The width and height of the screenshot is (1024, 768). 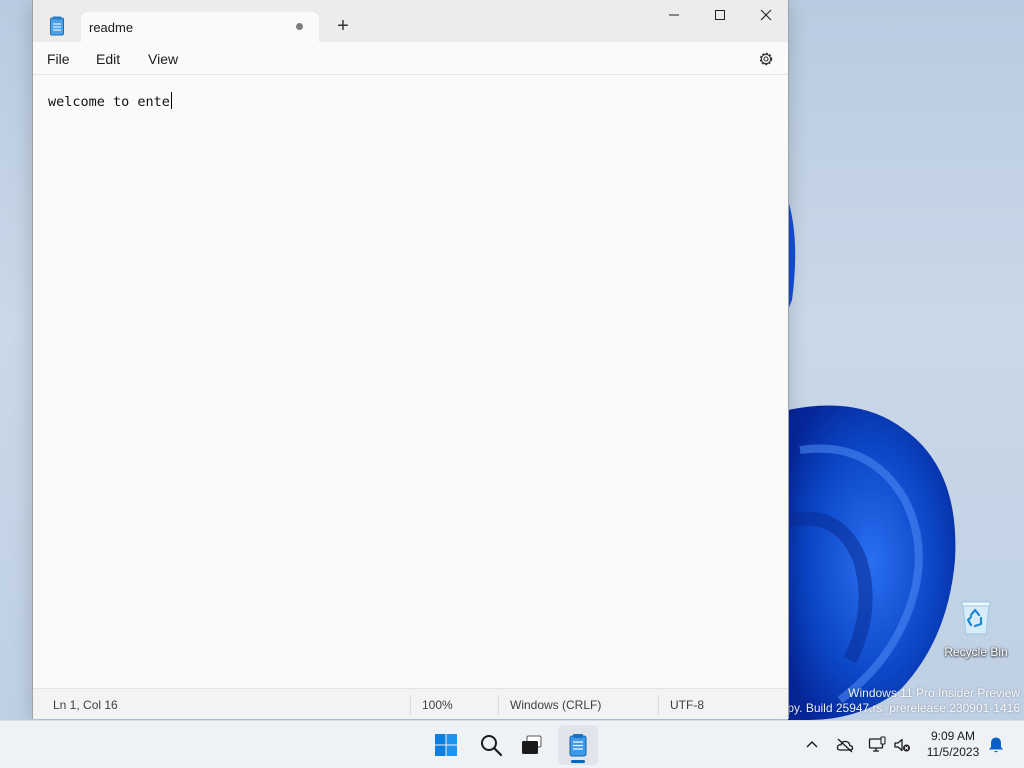 I want to click on maximize-button, so click(x=720, y=16).